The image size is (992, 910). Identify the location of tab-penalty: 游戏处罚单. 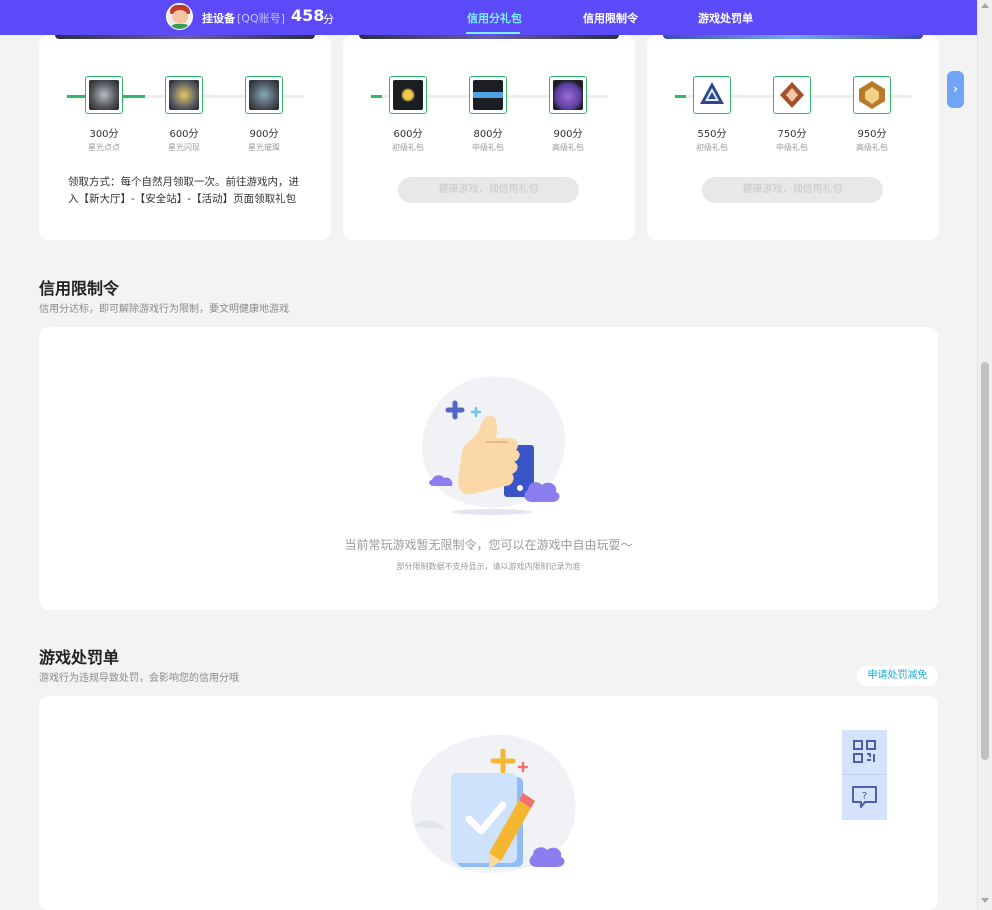
(725, 18).